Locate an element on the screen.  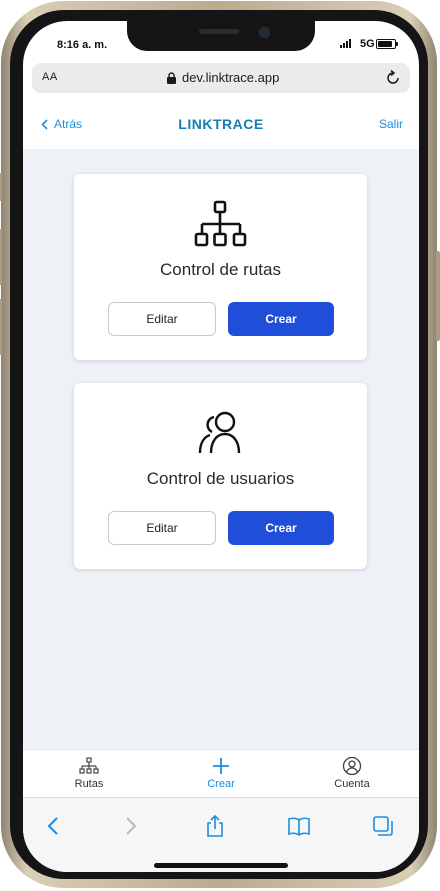
card-title: Control de usuarios is located at coordinates (220, 478).